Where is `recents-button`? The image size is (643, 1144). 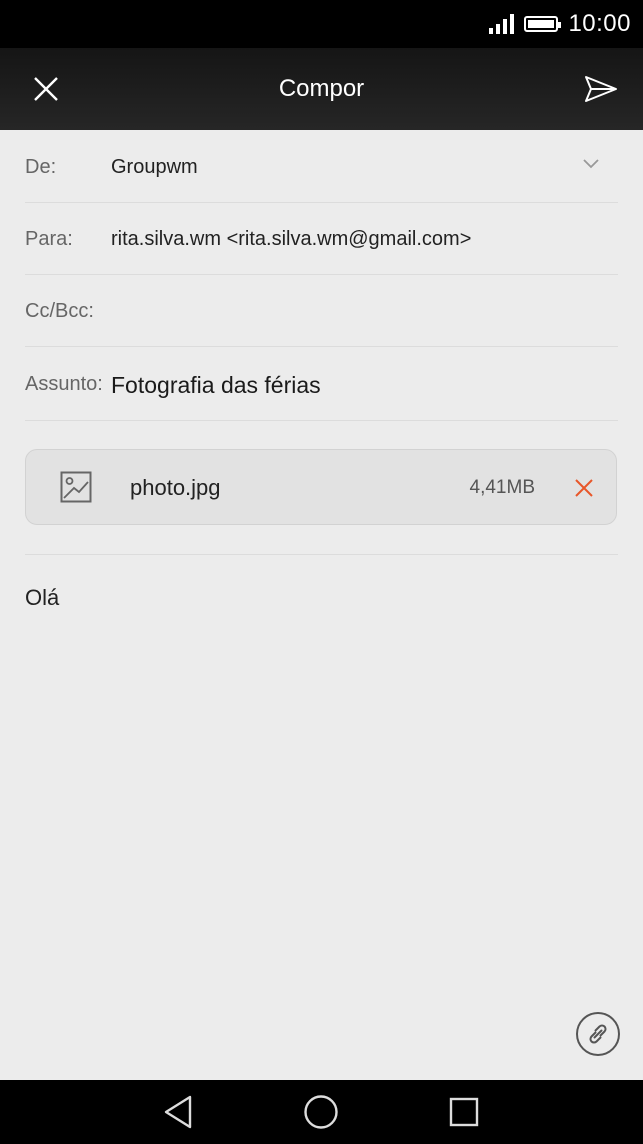
recents-button is located at coordinates (464, 1112).